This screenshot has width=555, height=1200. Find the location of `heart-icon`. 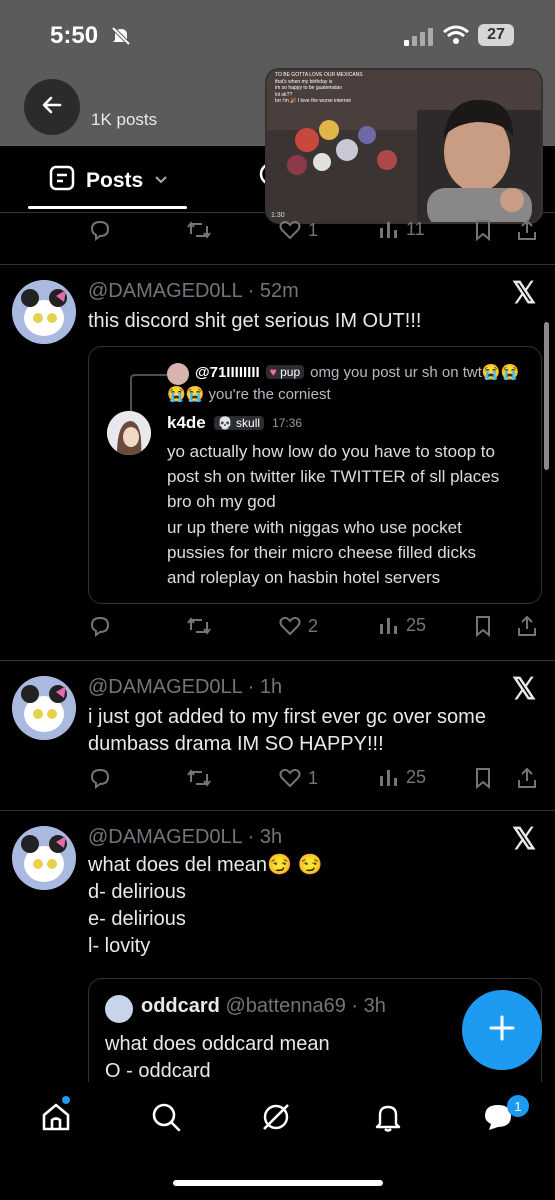

heart-icon is located at coordinates (290, 626).